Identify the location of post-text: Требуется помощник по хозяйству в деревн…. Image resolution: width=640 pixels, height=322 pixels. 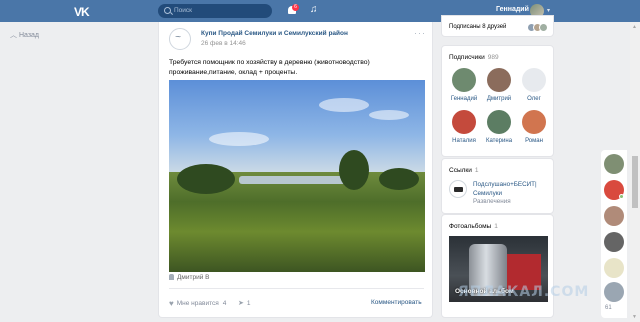
(269, 67).